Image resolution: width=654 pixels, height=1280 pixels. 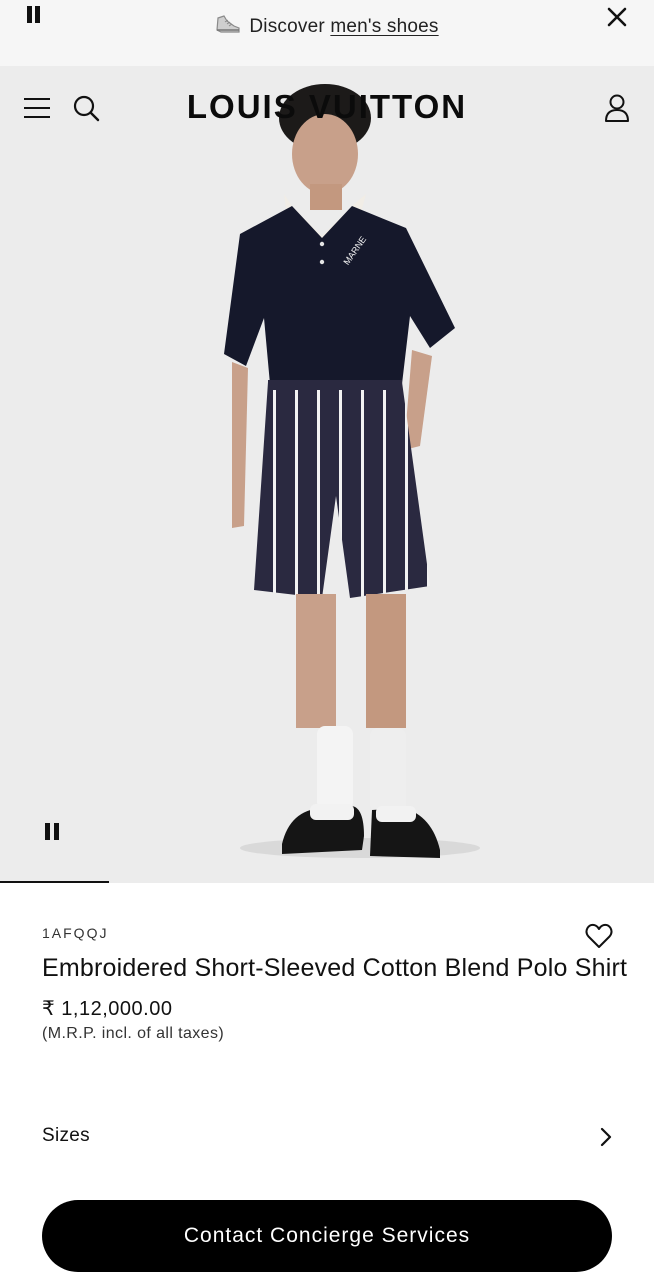 What do you see at coordinates (287, 26) in the screenshot?
I see `promo-prefix: Discover` at bounding box center [287, 26].